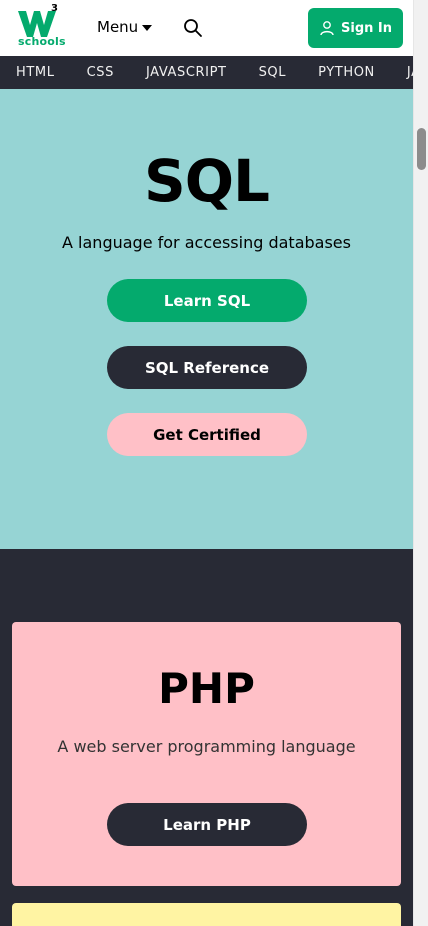 The height and width of the screenshot is (926, 428). Describe the element at coordinates (118, 27) in the screenshot. I see `menu-label: Menu` at that location.